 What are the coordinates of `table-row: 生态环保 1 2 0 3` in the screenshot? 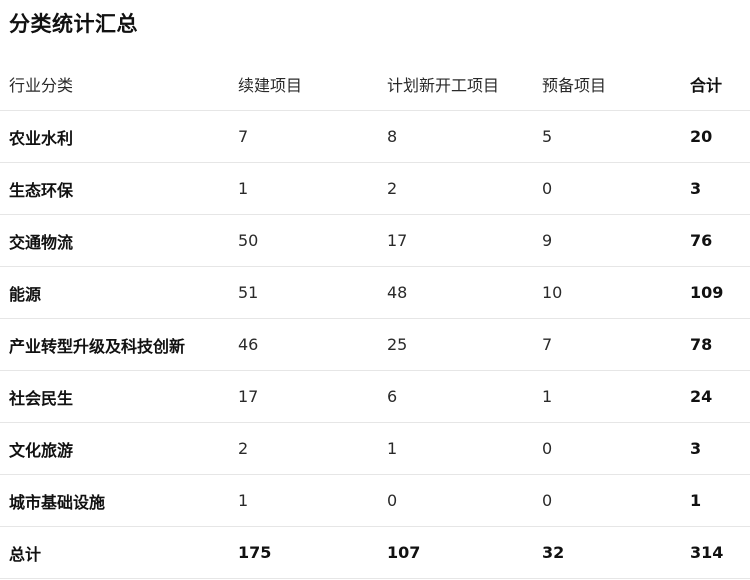 It's located at (375, 188).